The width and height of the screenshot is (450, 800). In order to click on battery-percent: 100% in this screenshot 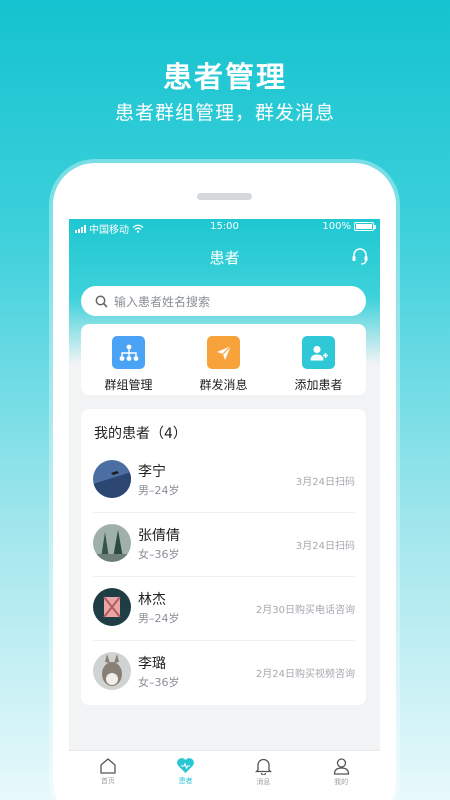, I will do `click(336, 226)`.